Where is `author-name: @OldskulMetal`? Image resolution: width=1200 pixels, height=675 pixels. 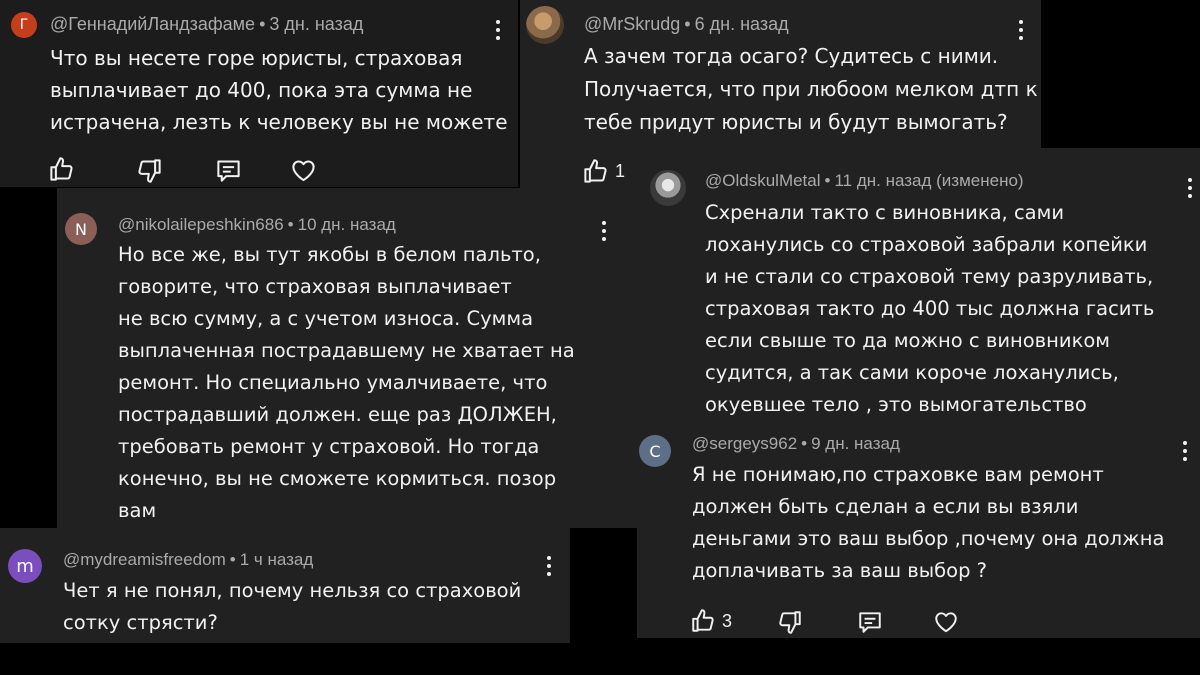
author-name: @OldskulMetal is located at coordinates (763, 180).